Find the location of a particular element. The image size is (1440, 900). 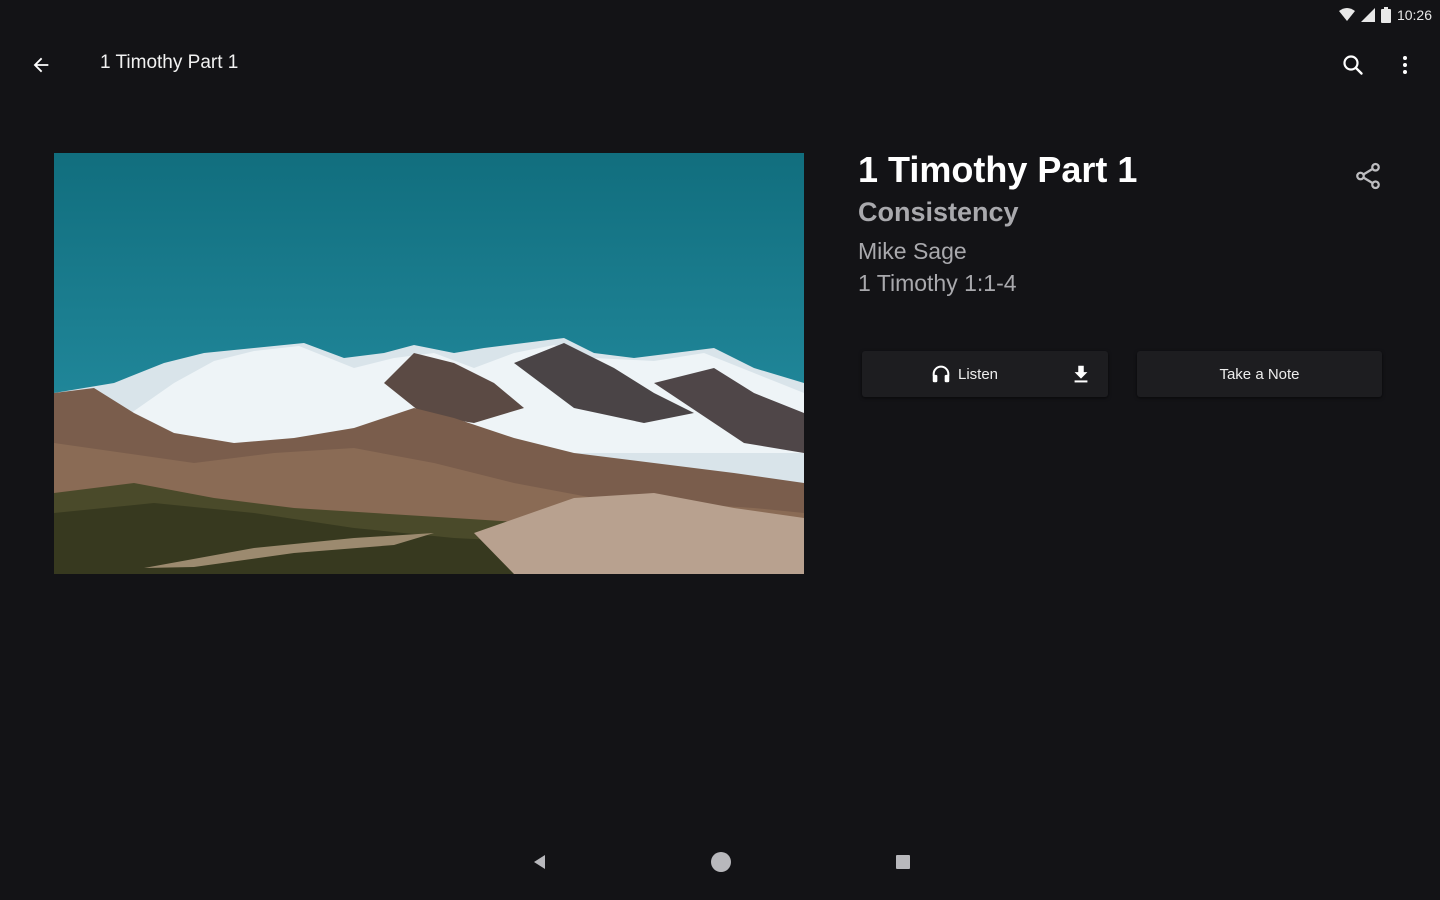

share-icon is located at coordinates (1368, 176).